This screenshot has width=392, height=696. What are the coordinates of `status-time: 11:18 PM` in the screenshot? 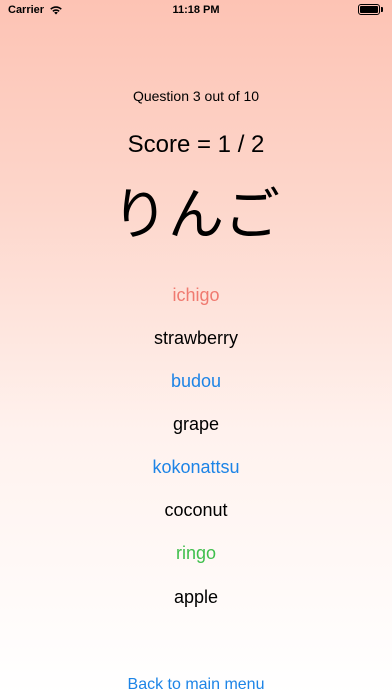 It's located at (196, 10).